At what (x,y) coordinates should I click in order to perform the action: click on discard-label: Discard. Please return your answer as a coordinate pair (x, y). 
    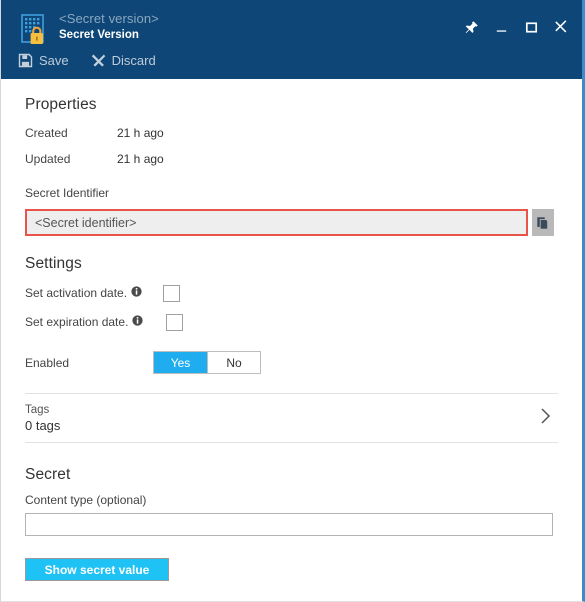
    Looking at the image, I should click on (133, 60).